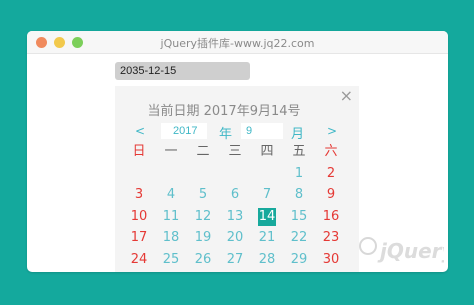 The width and height of the screenshot is (474, 305). I want to click on calendar-day-number: 12, so click(203, 216).